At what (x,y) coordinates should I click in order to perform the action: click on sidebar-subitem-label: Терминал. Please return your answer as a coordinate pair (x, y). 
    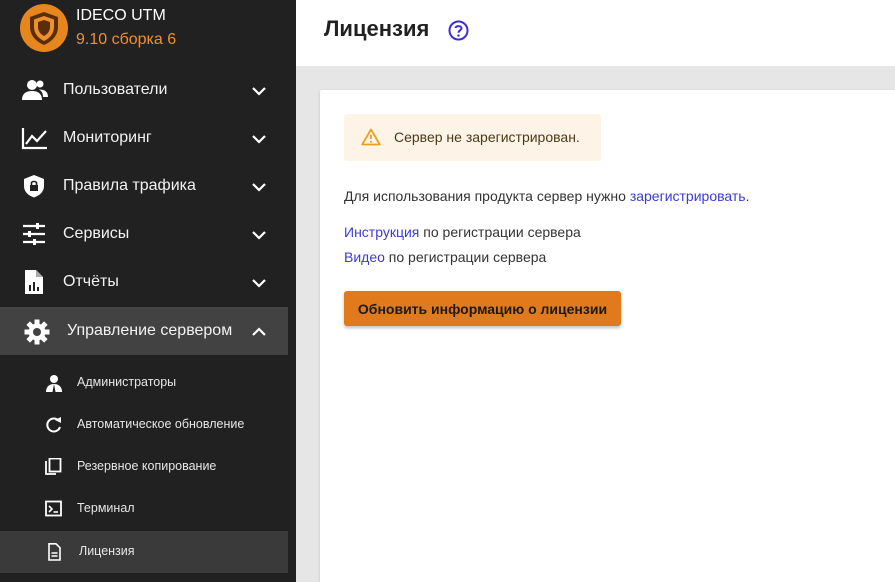
    Looking at the image, I should click on (106, 508).